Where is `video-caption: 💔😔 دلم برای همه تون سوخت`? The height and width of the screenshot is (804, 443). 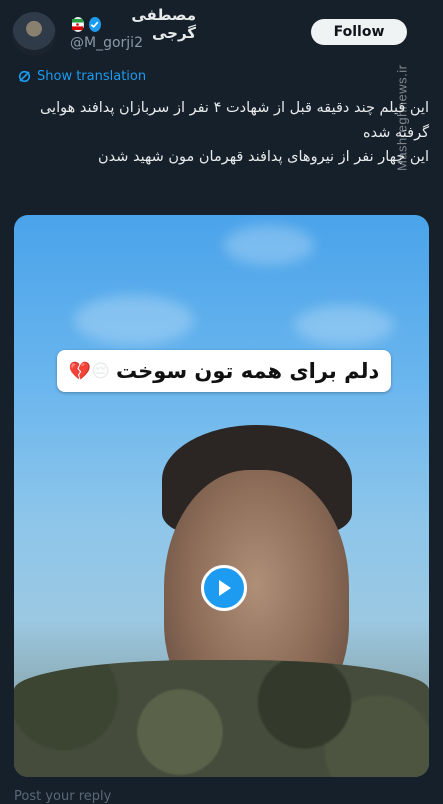
video-caption: 💔😔 دلم برای همه تون سوخت is located at coordinates (224, 371).